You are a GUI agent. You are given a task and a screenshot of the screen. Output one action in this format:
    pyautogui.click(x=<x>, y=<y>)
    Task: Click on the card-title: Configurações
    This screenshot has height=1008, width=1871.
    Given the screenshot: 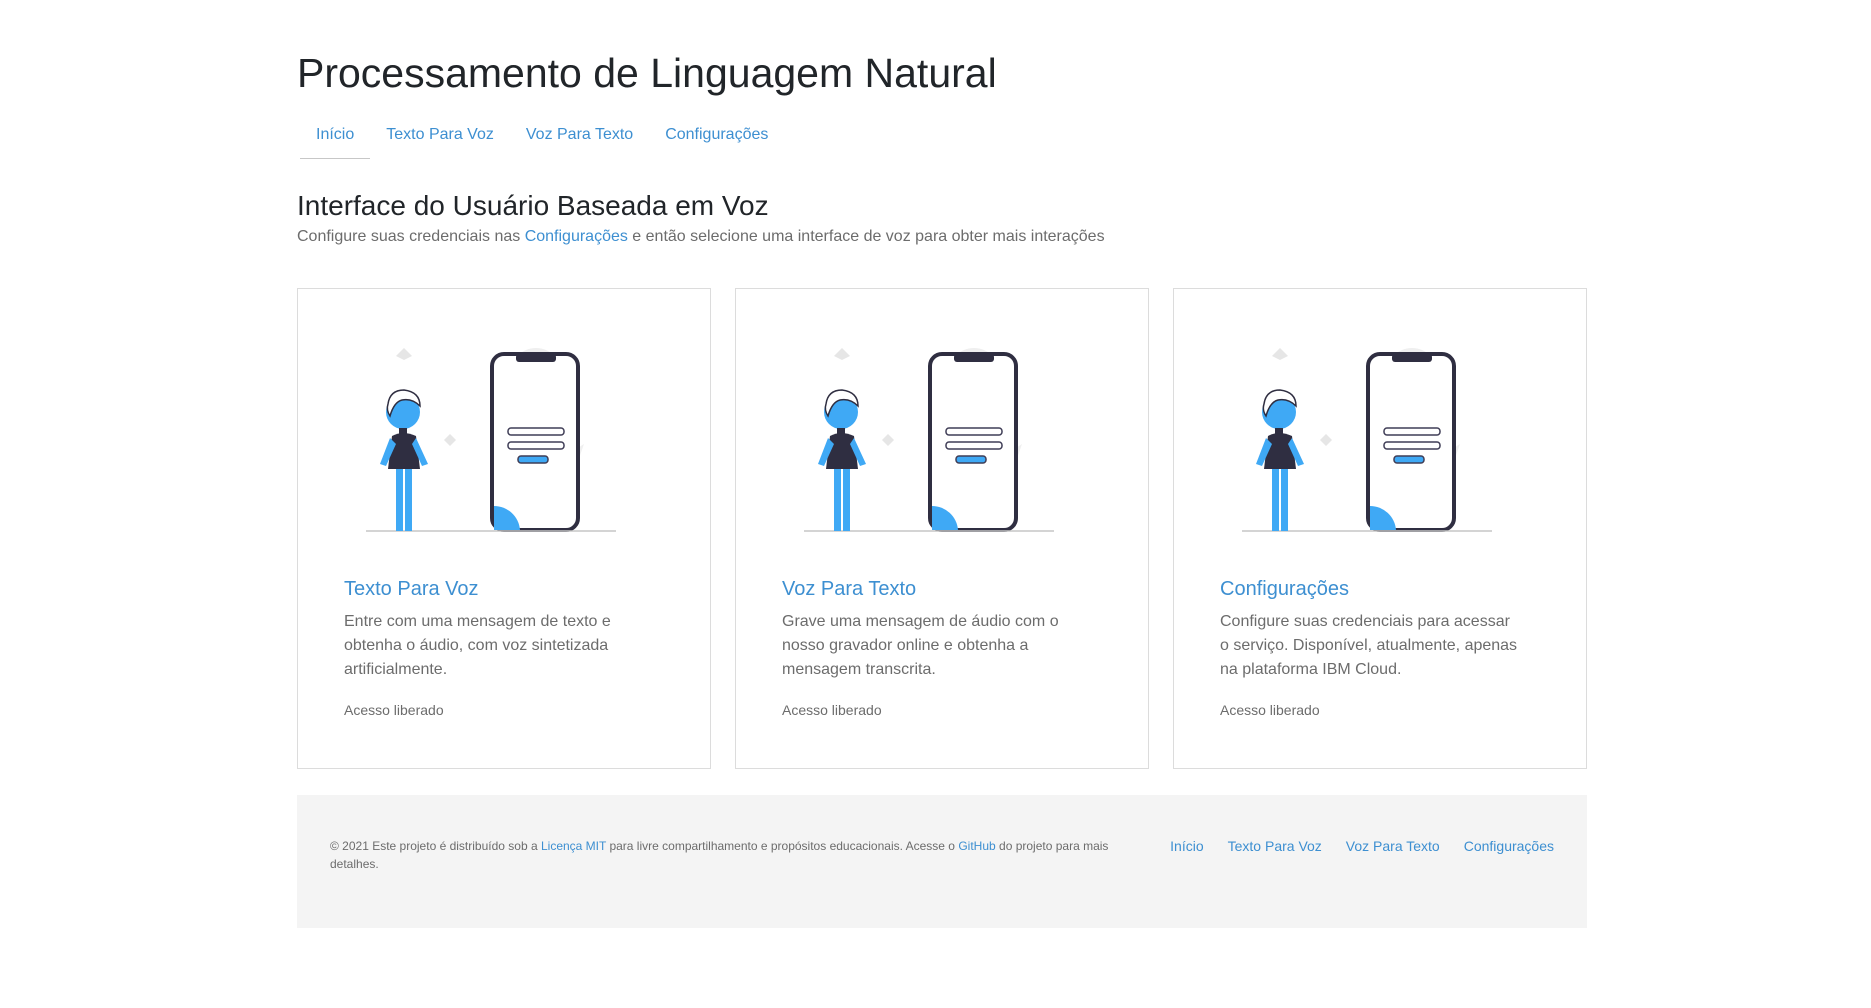 What is the action you would take?
    pyautogui.click(x=1284, y=589)
    